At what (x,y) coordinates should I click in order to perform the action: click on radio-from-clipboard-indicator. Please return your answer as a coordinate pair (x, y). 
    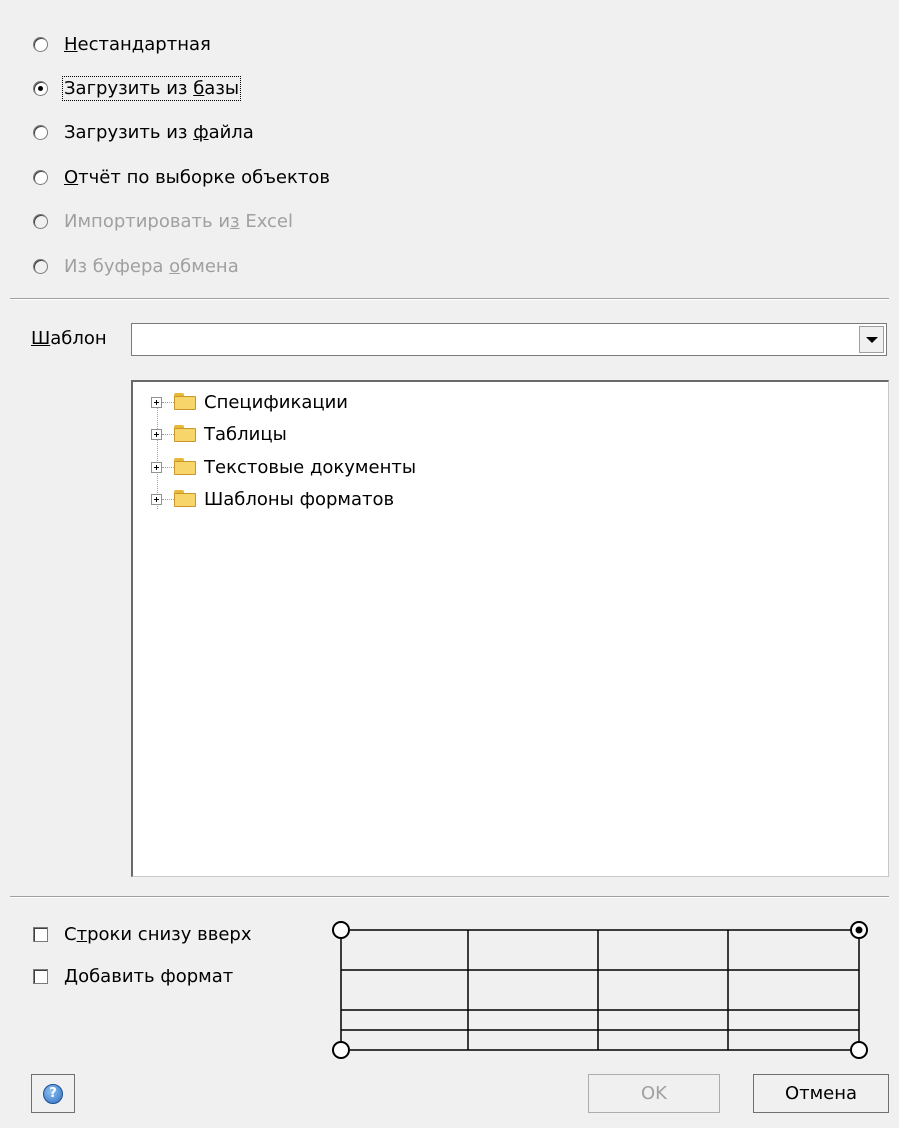
    Looking at the image, I should click on (40, 266).